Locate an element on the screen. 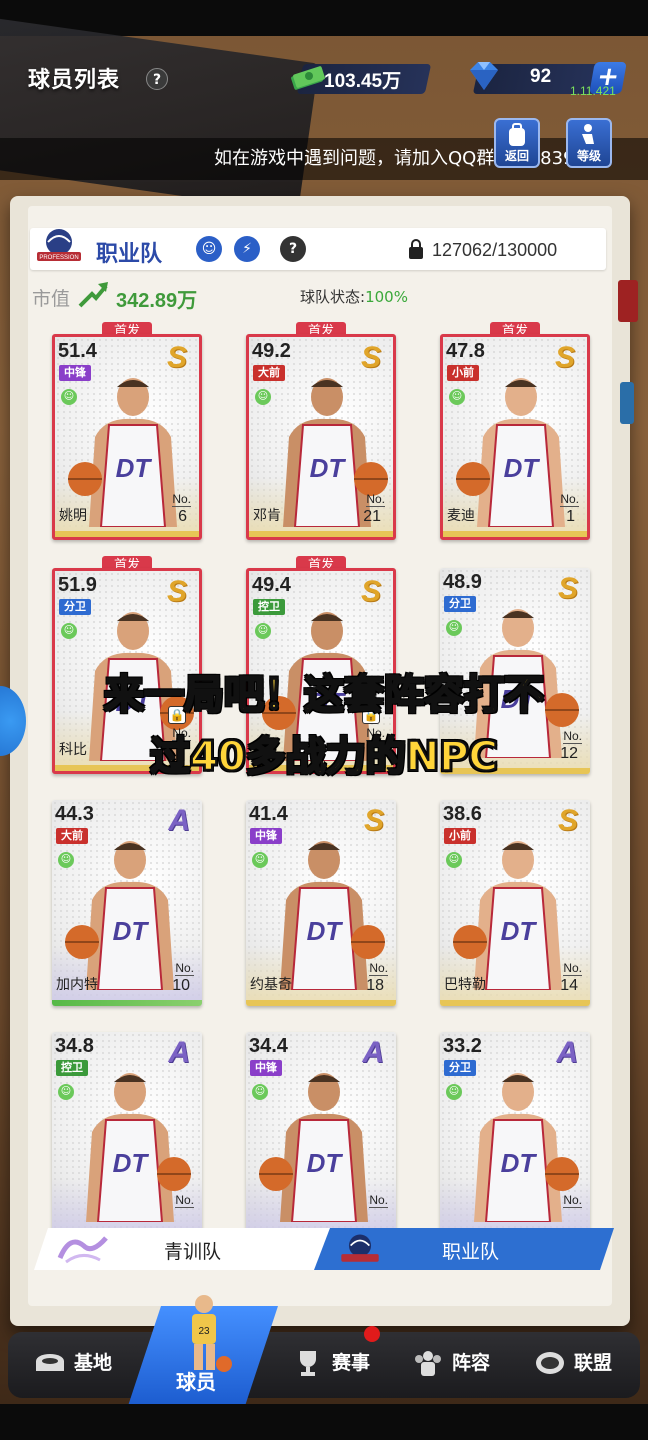 The image size is (648, 1440). player-rating: 49.4 is located at coordinates (271, 585).